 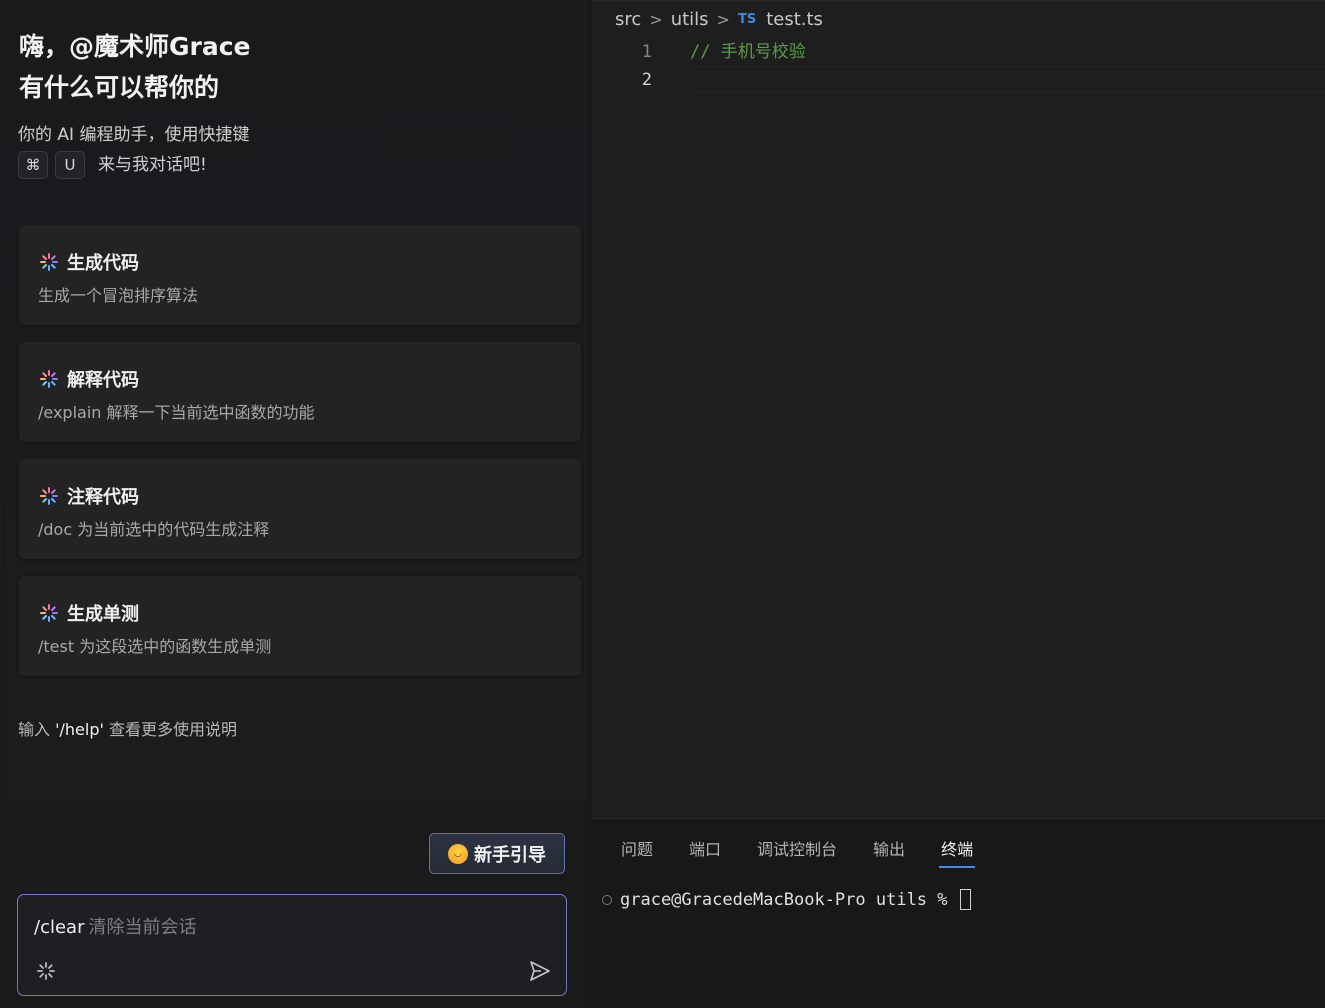 What do you see at coordinates (957, 852) in the screenshot?
I see `tab-terminal: 终端` at bounding box center [957, 852].